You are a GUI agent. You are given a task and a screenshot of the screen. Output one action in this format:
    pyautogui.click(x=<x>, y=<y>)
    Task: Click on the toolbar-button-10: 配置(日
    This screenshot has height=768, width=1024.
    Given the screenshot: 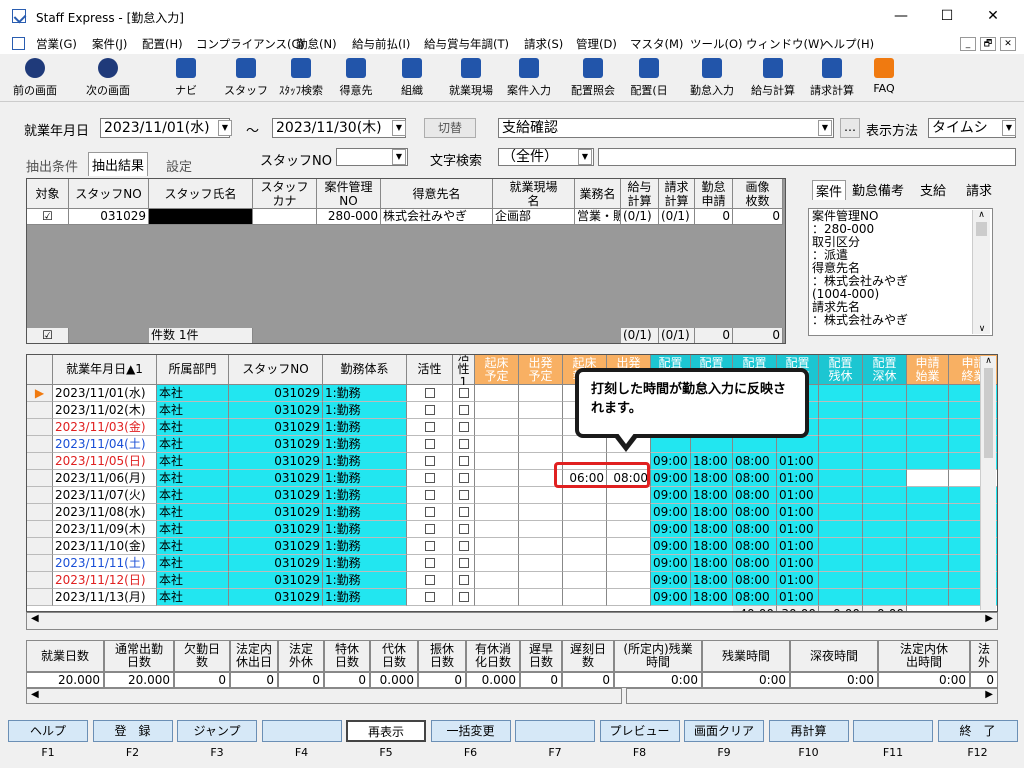 What is the action you would take?
    pyautogui.click(x=649, y=78)
    